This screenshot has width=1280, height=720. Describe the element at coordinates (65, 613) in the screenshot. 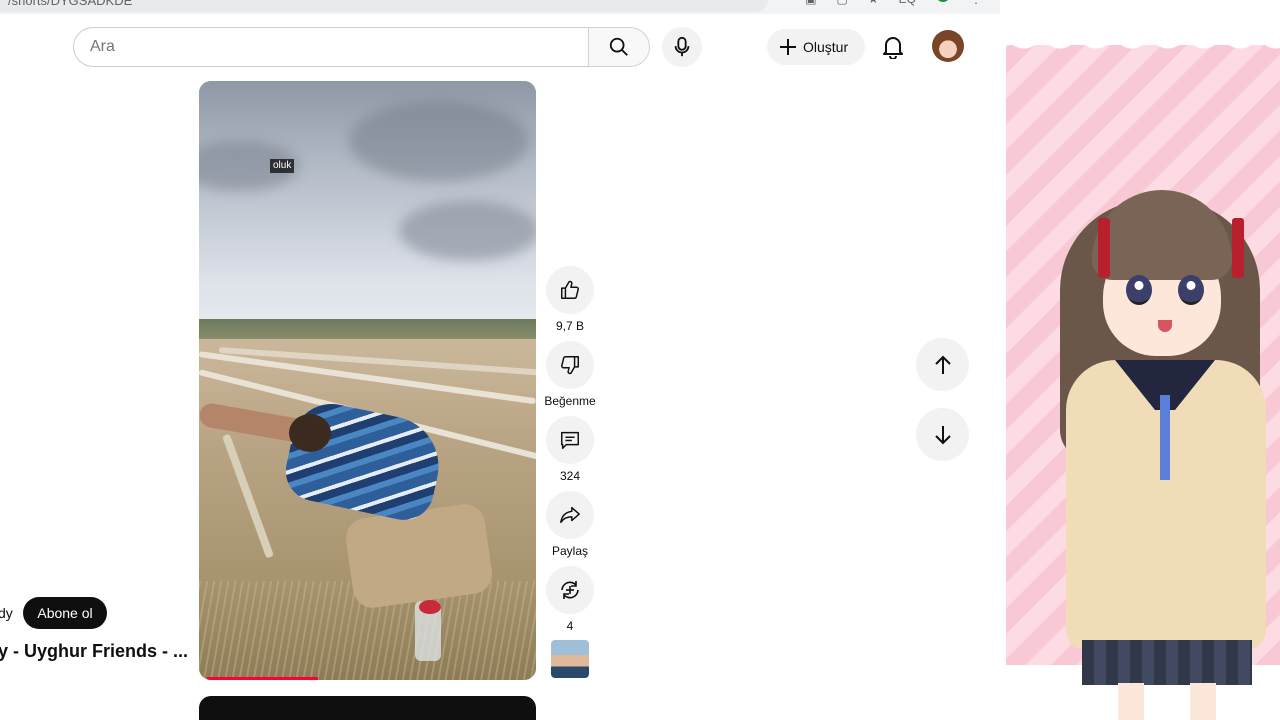

I see `subscribe-button: Abone ol` at that location.